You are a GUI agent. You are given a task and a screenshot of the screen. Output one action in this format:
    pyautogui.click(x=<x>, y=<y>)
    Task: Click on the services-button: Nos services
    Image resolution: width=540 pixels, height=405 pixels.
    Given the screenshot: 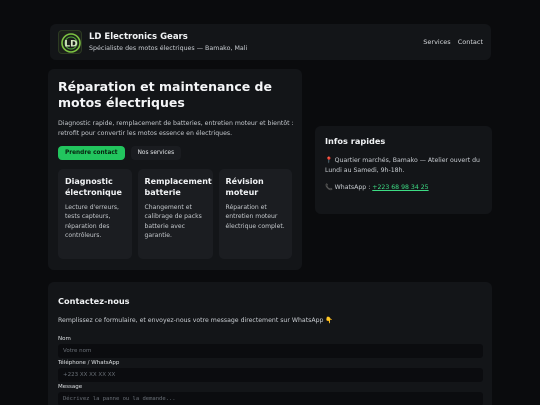 What is the action you would take?
    pyautogui.click(x=156, y=153)
    